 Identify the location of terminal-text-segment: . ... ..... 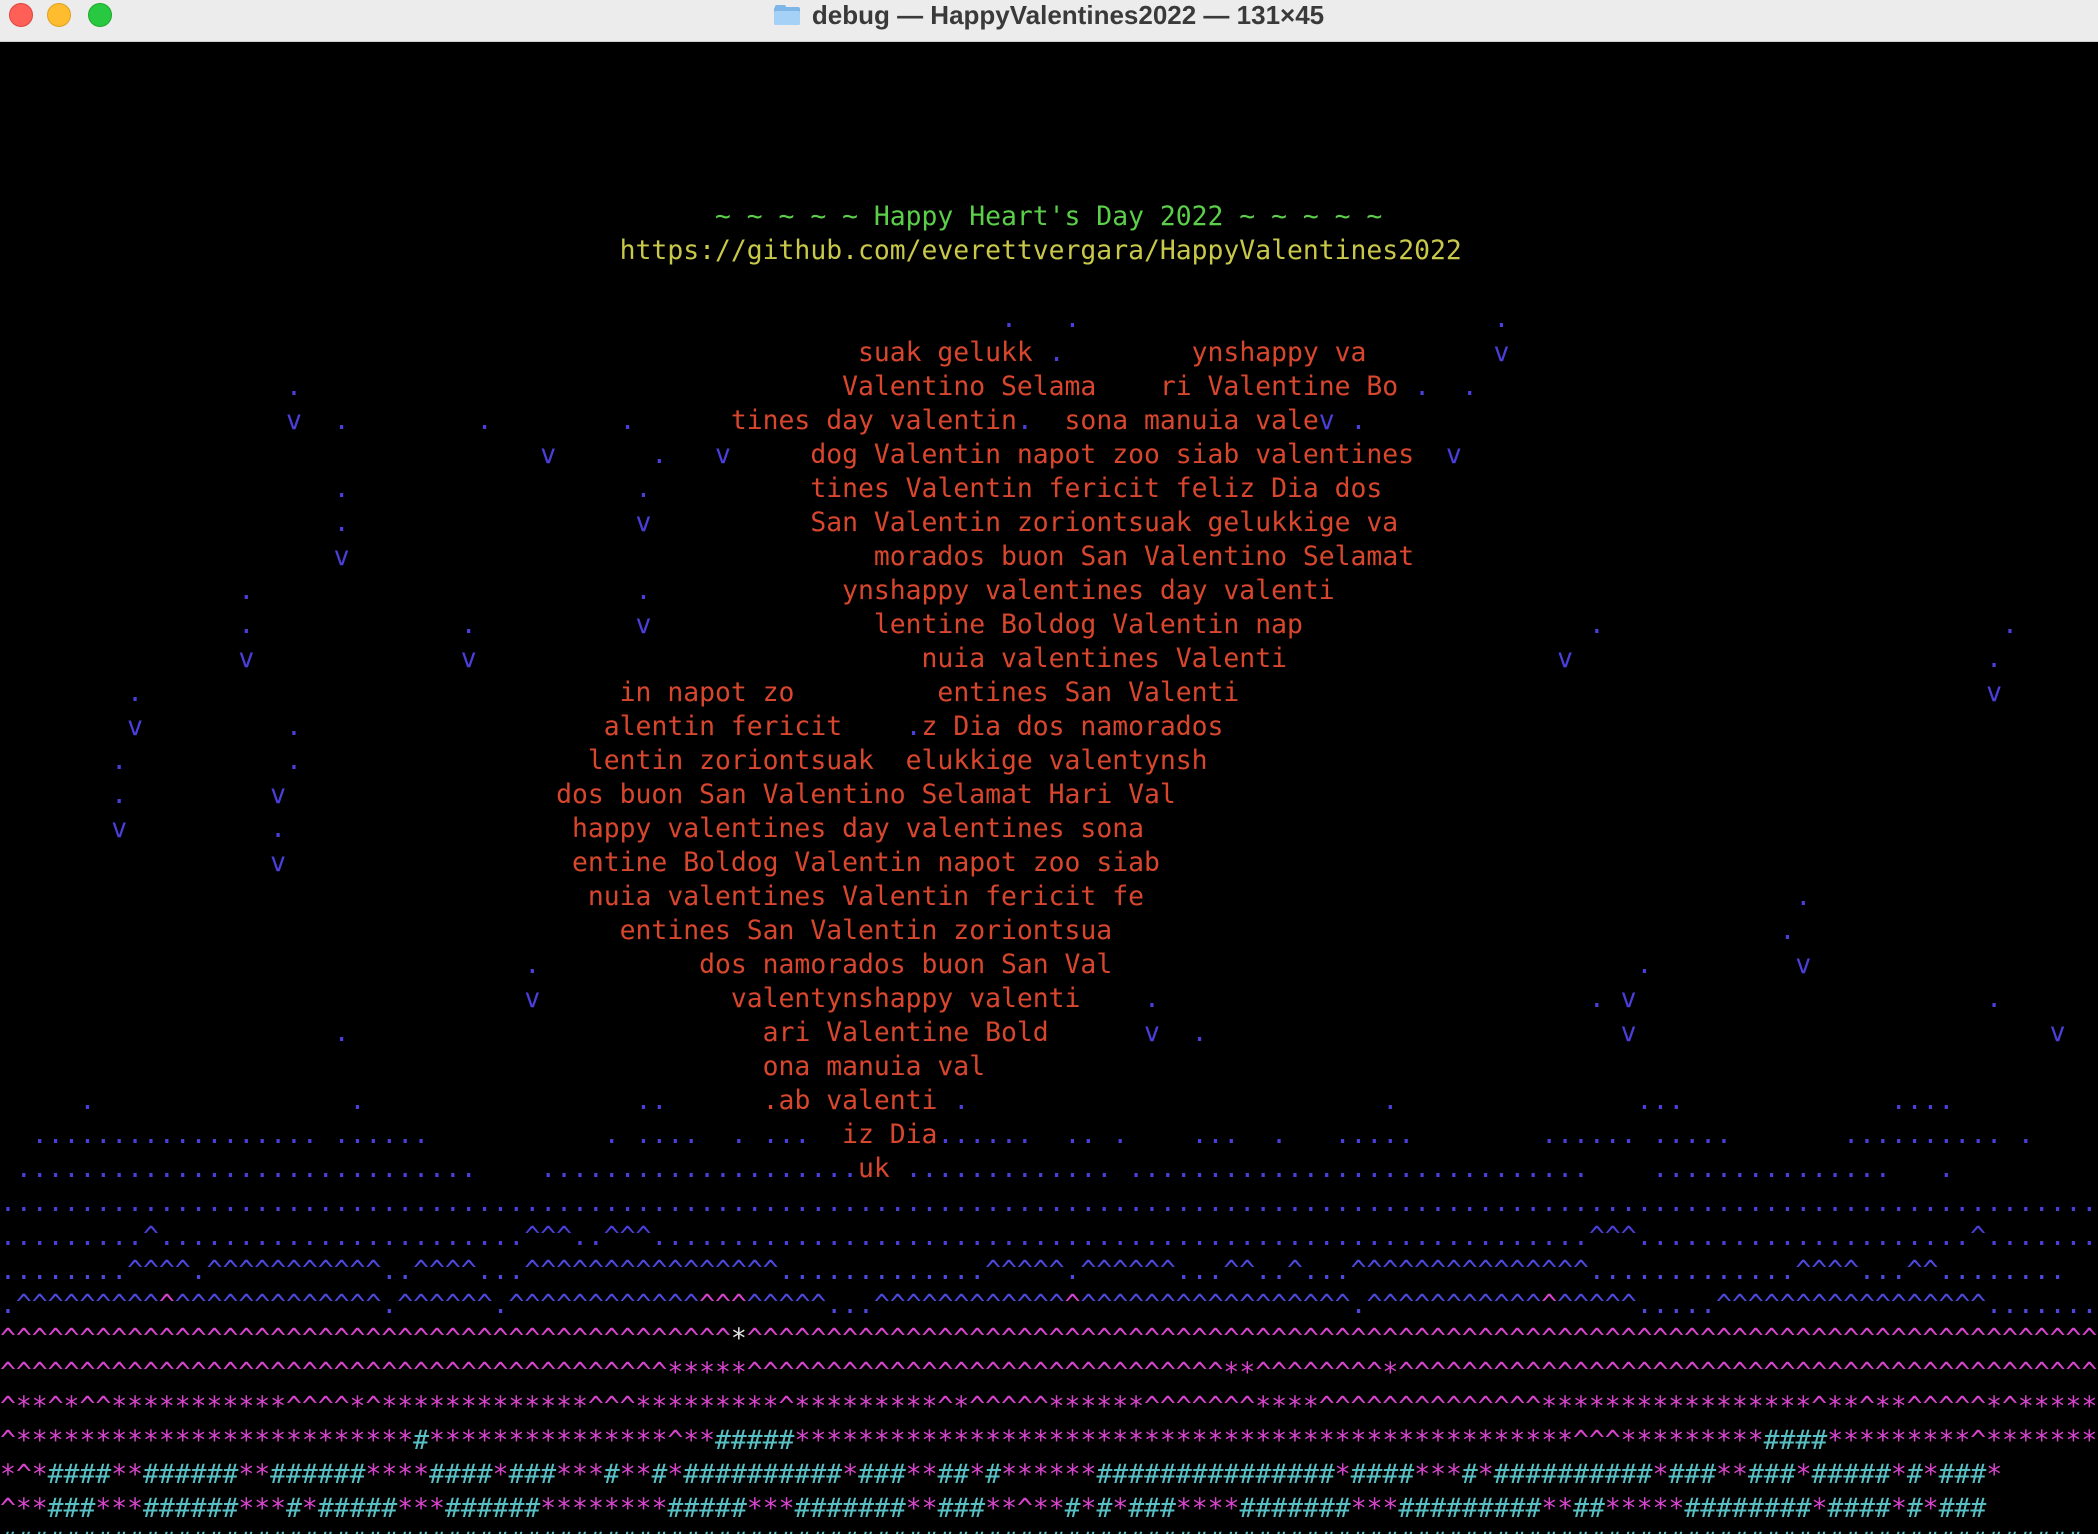
(1462, 1100).